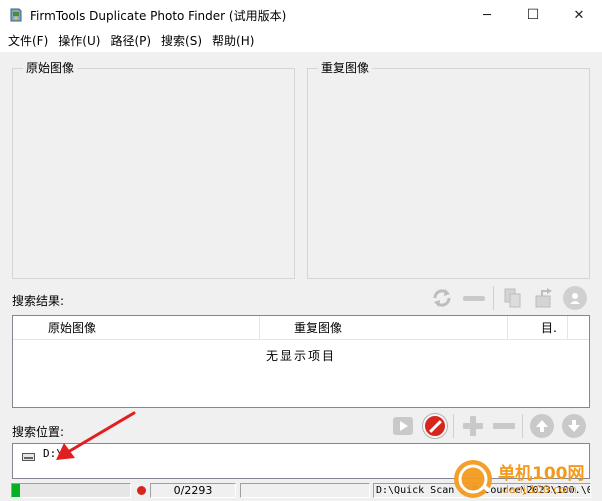  I want to click on stop-status-icon, so click(141, 490).